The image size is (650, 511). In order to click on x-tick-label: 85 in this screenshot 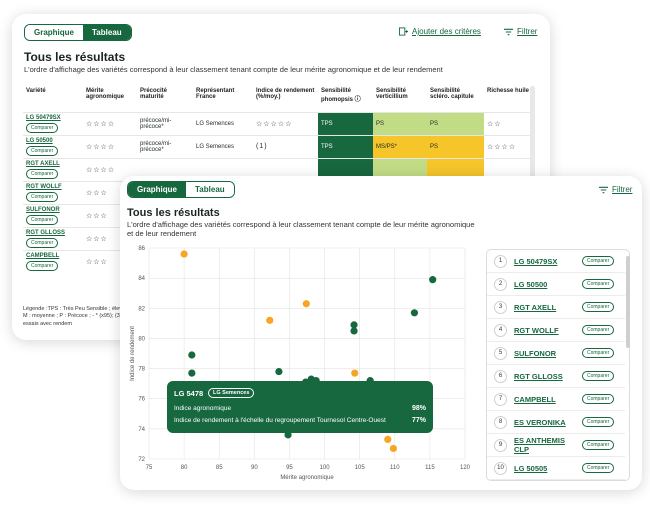, I will do `click(219, 468)`.